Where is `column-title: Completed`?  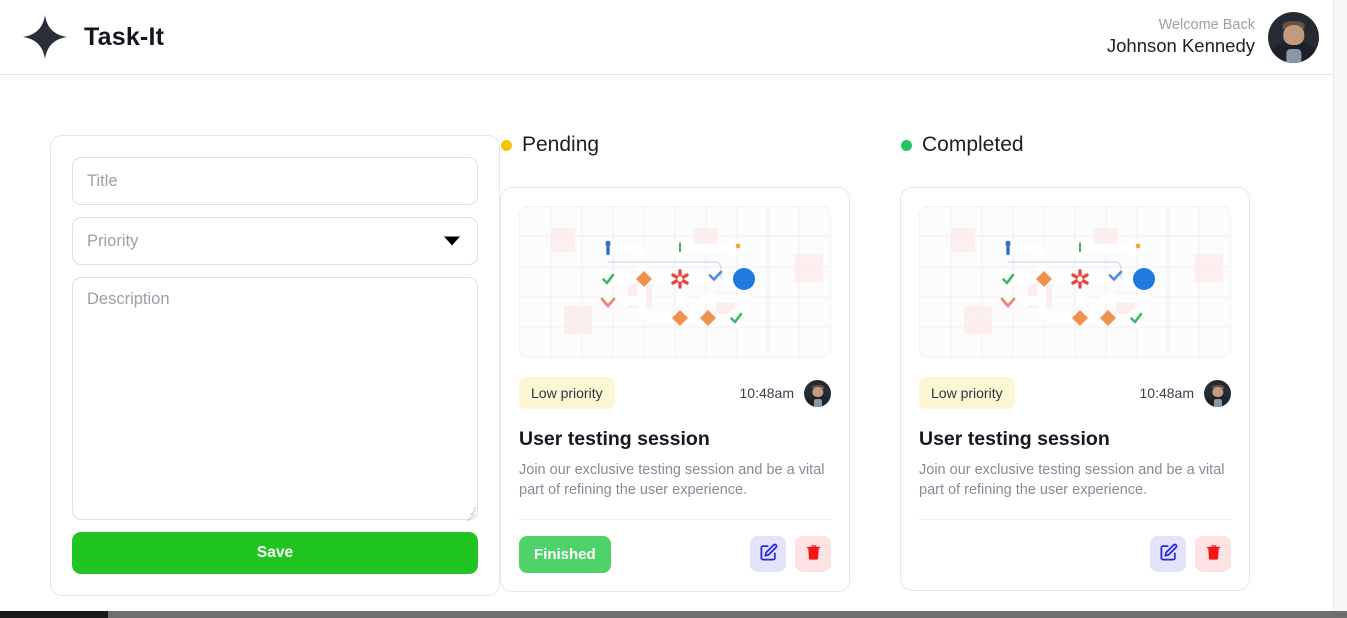
column-title: Completed is located at coordinates (973, 144).